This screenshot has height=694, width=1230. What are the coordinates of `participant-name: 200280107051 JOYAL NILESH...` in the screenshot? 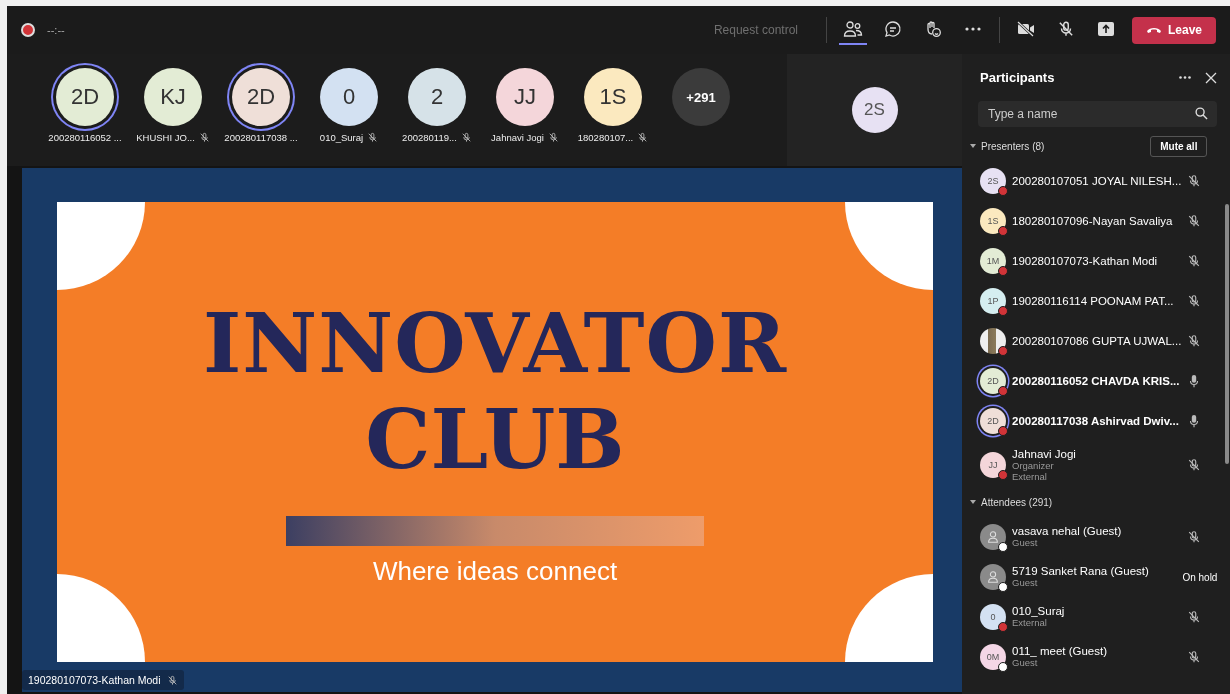 It's located at (1097, 181).